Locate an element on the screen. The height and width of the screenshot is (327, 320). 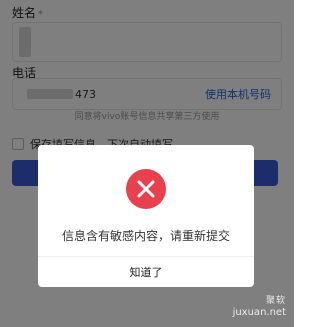
watermark-url: juxuan.net is located at coordinates (259, 312).